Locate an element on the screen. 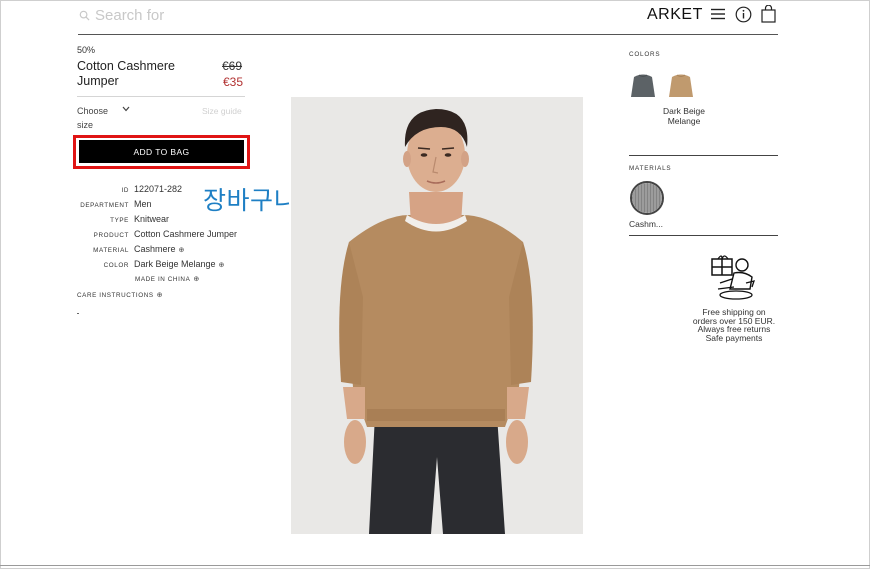 The width and height of the screenshot is (870, 569). materials-divider is located at coordinates (703, 235).